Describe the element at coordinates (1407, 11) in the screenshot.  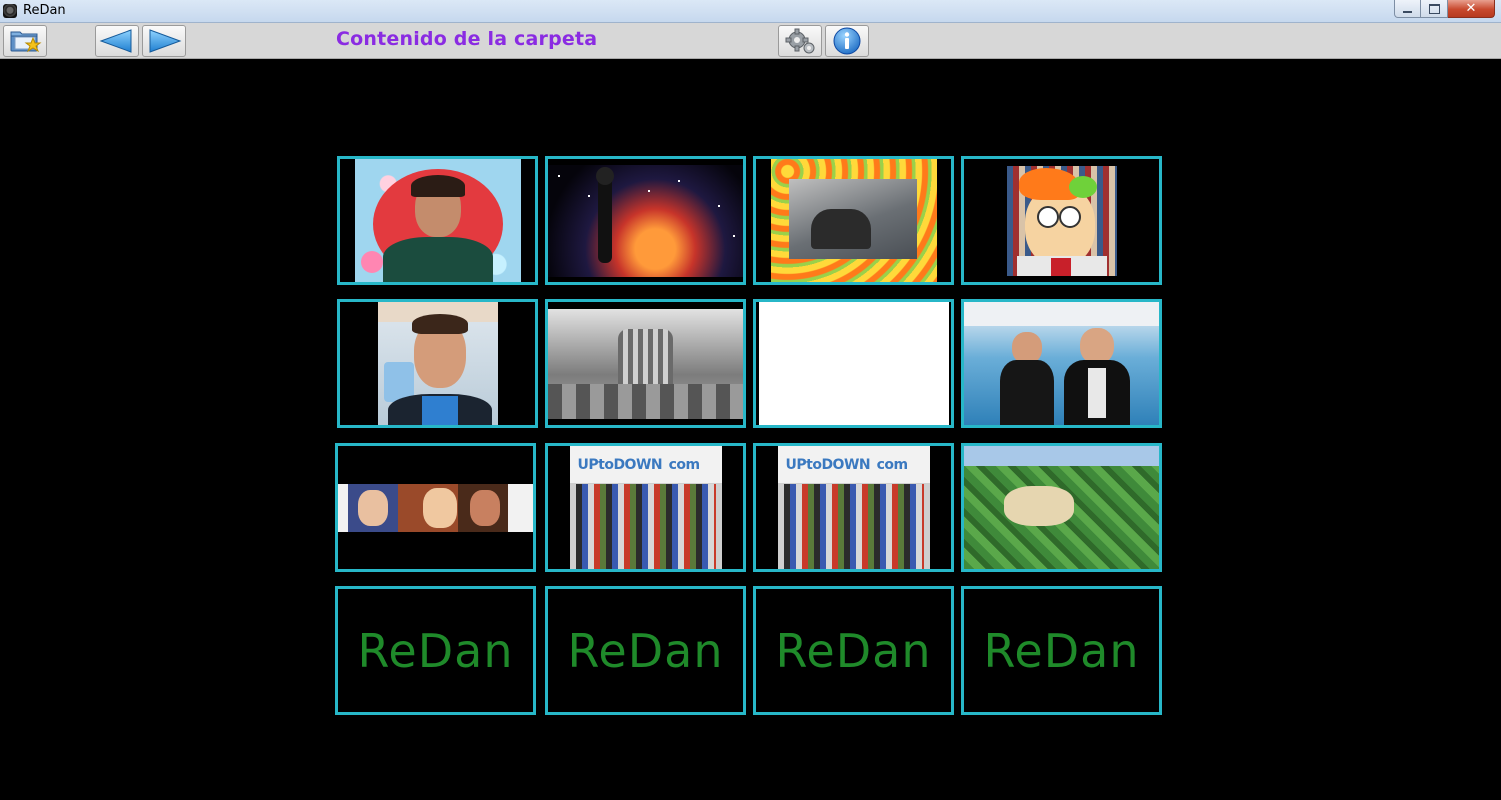
I see `minimize-icon` at that location.